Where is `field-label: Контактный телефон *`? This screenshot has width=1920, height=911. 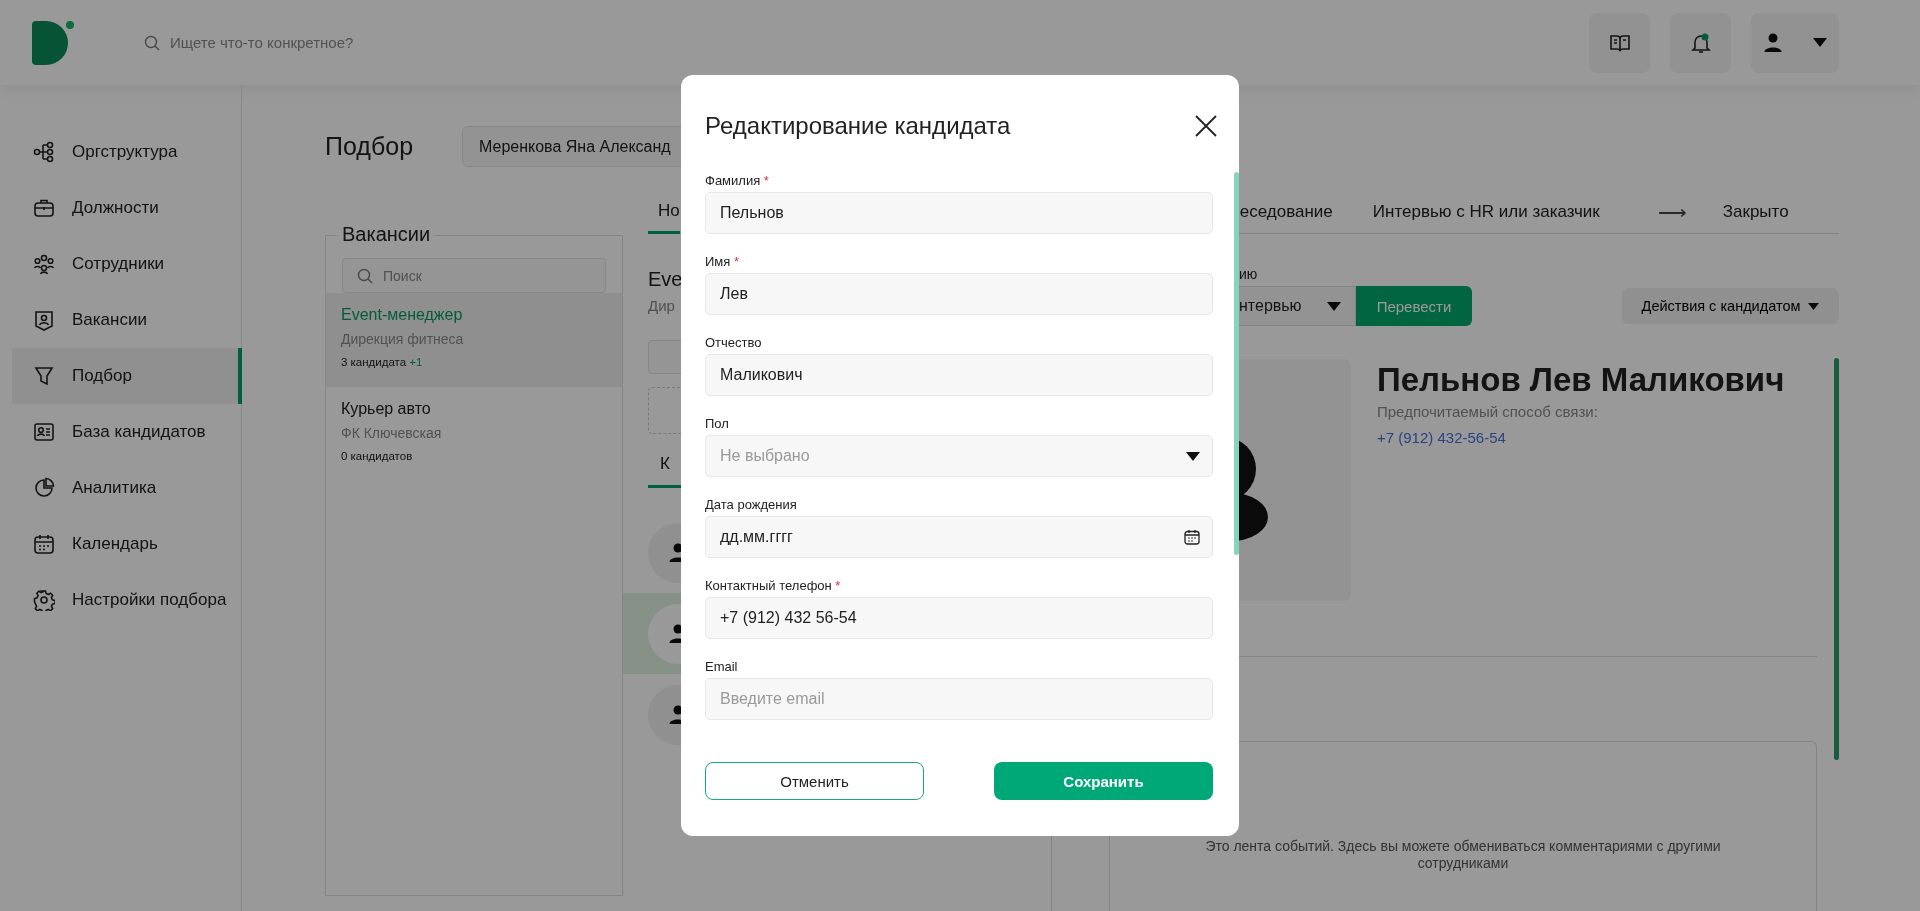
field-label: Контактный телефон * is located at coordinates (773, 586).